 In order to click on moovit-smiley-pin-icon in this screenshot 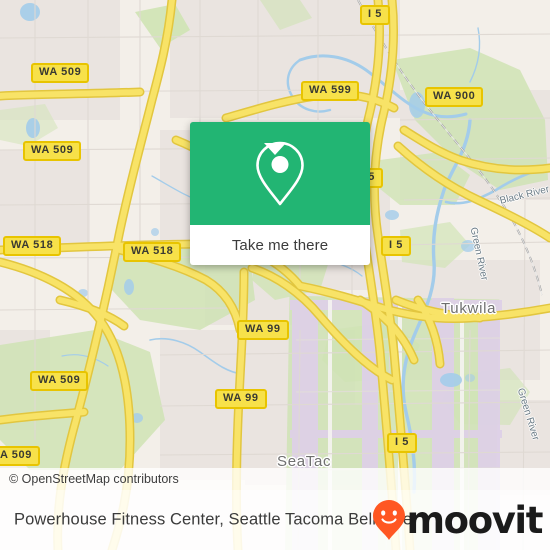, I will do `click(388, 520)`.